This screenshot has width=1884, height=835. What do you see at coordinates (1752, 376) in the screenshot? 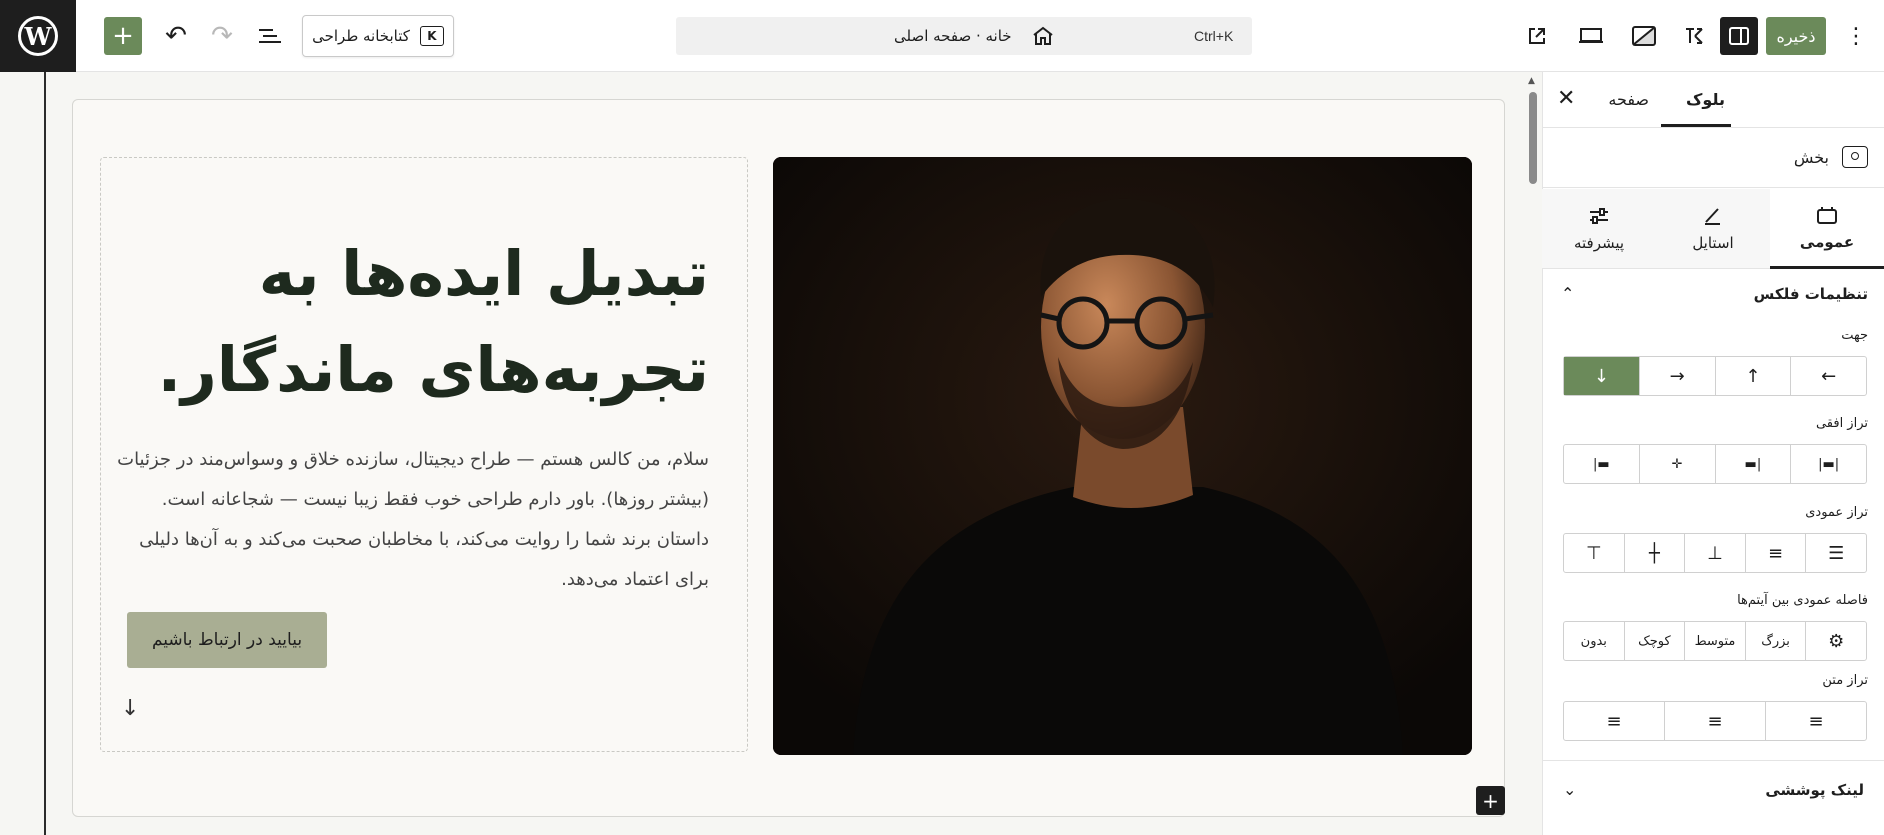
I see `direction-up-option: ↑` at bounding box center [1752, 376].